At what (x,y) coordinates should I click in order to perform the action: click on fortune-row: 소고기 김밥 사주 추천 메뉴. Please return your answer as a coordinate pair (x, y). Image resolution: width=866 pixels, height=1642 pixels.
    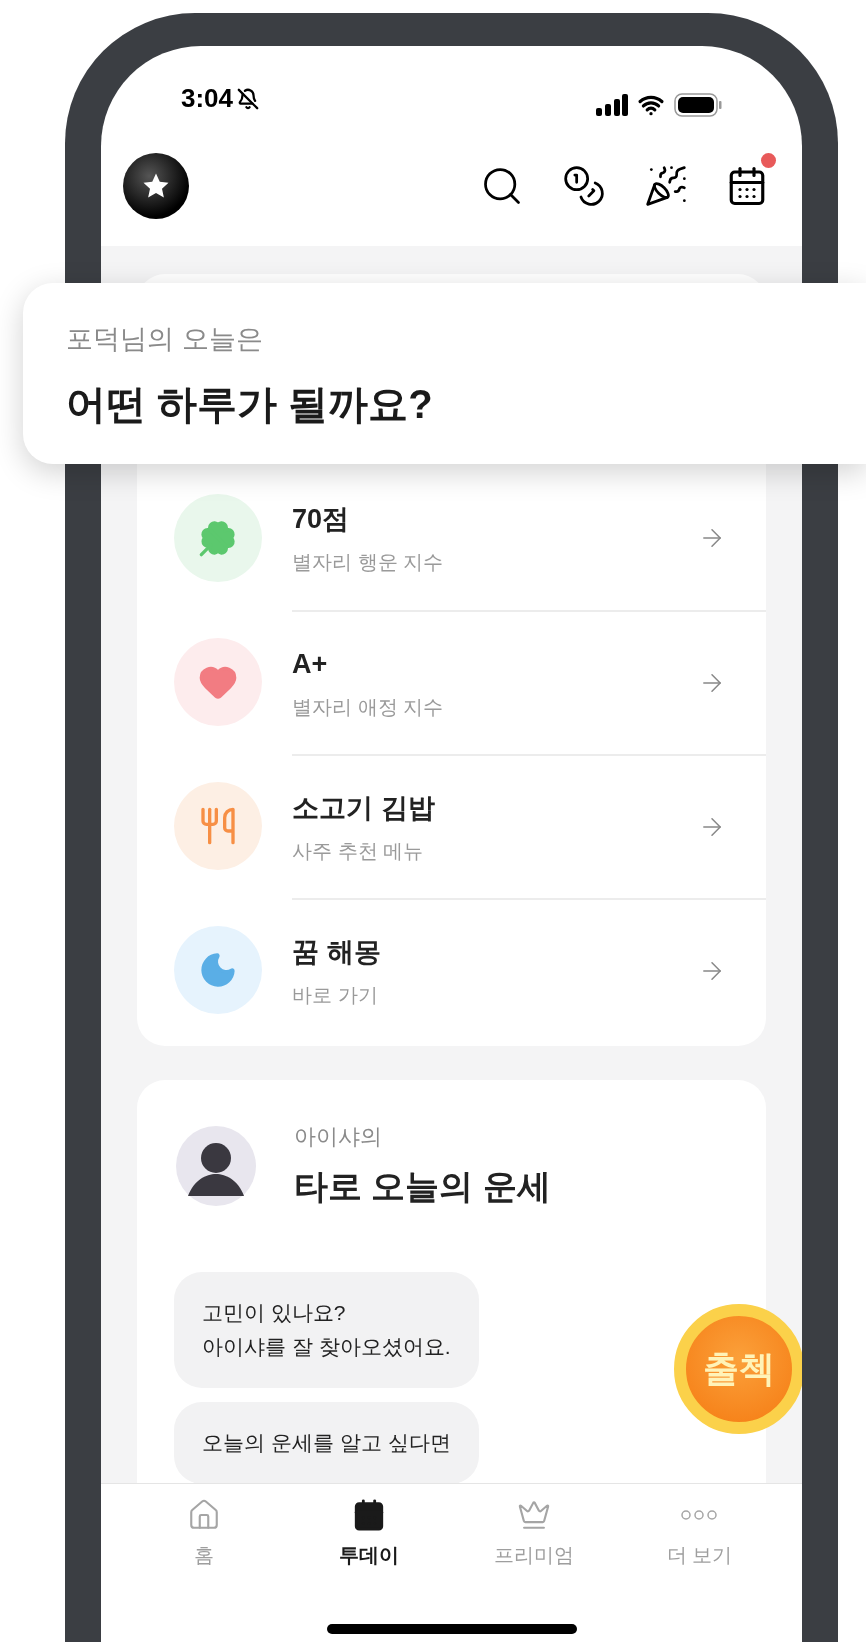
    Looking at the image, I should click on (451, 826).